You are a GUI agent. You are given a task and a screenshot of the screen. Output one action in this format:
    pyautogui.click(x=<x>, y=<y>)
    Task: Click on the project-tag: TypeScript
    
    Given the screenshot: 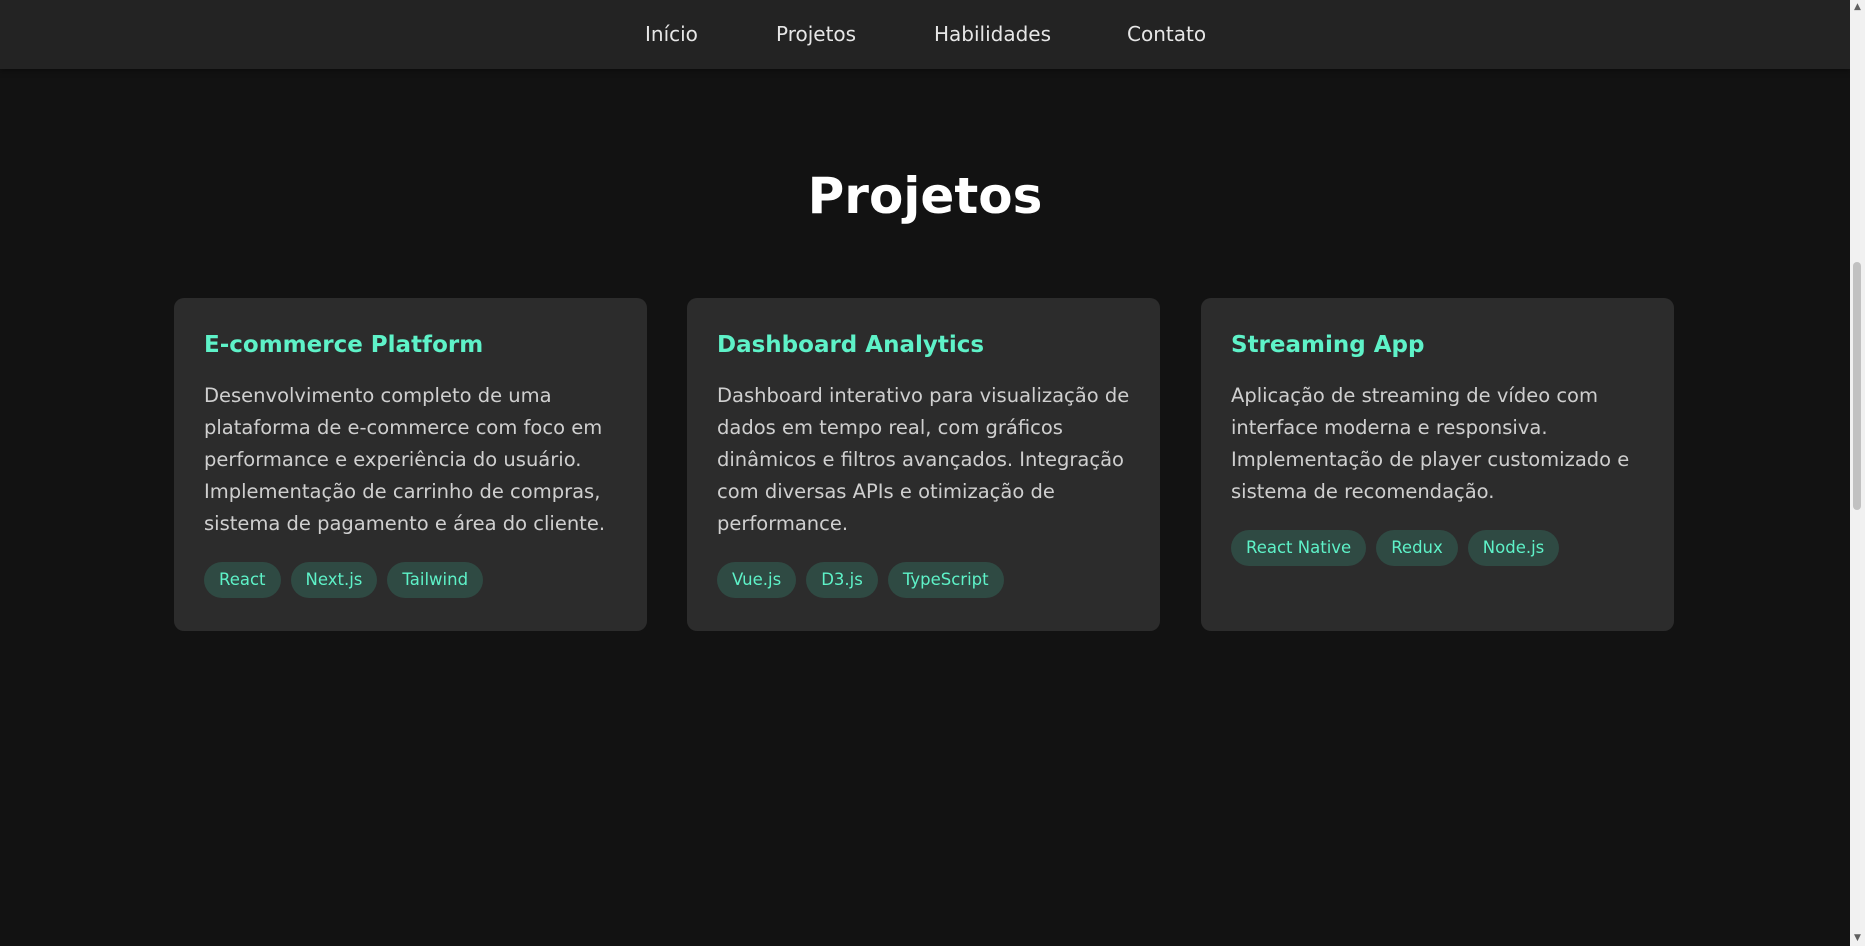 What is the action you would take?
    pyautogui.click(x=945, y=580)
    